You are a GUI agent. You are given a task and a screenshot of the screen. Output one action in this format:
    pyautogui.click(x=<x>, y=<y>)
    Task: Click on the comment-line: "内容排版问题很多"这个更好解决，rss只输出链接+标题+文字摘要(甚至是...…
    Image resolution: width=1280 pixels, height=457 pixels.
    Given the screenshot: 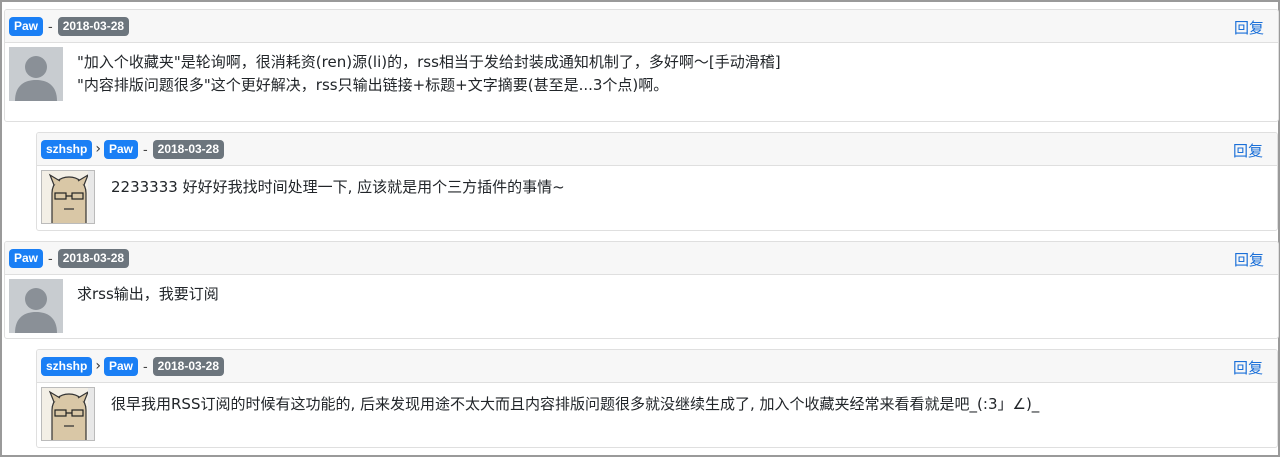 What is the action you would take?
    pyautogui.click(x=373, y=85)
    